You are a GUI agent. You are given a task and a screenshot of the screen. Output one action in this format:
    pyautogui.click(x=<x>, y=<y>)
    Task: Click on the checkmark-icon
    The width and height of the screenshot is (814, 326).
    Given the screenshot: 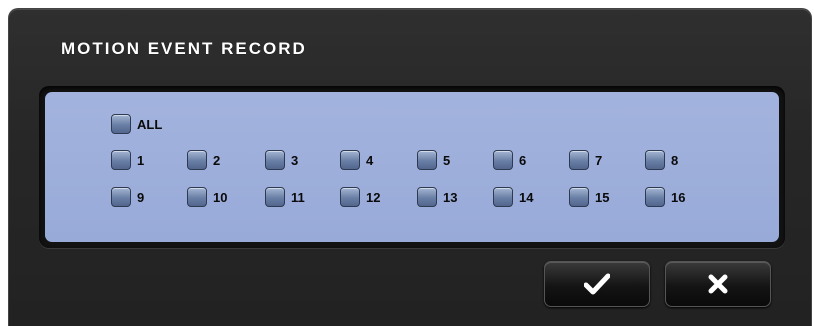 What is the action you would take?
    pyautogui.click(x=597, y=284)
    